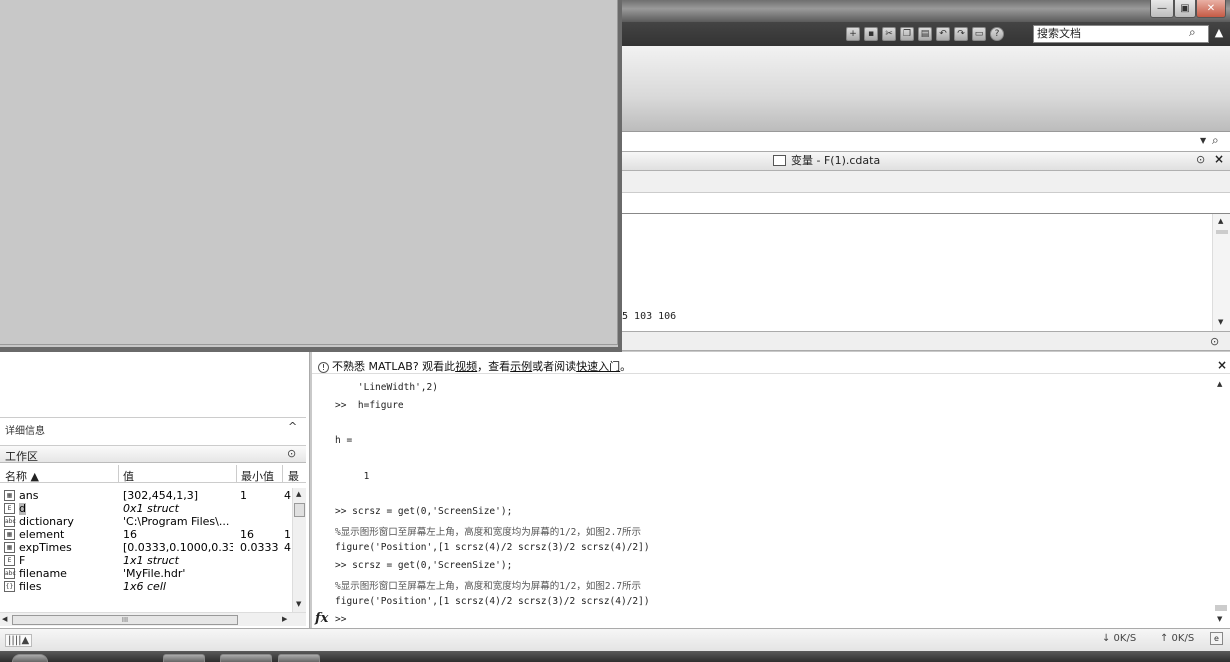 This screenshot has width=1230, height=662. What do you see at coordinates (4, 619) in the screenshot?
I see `scroll-left-icon: ◀` at bounding box center [4, 619].